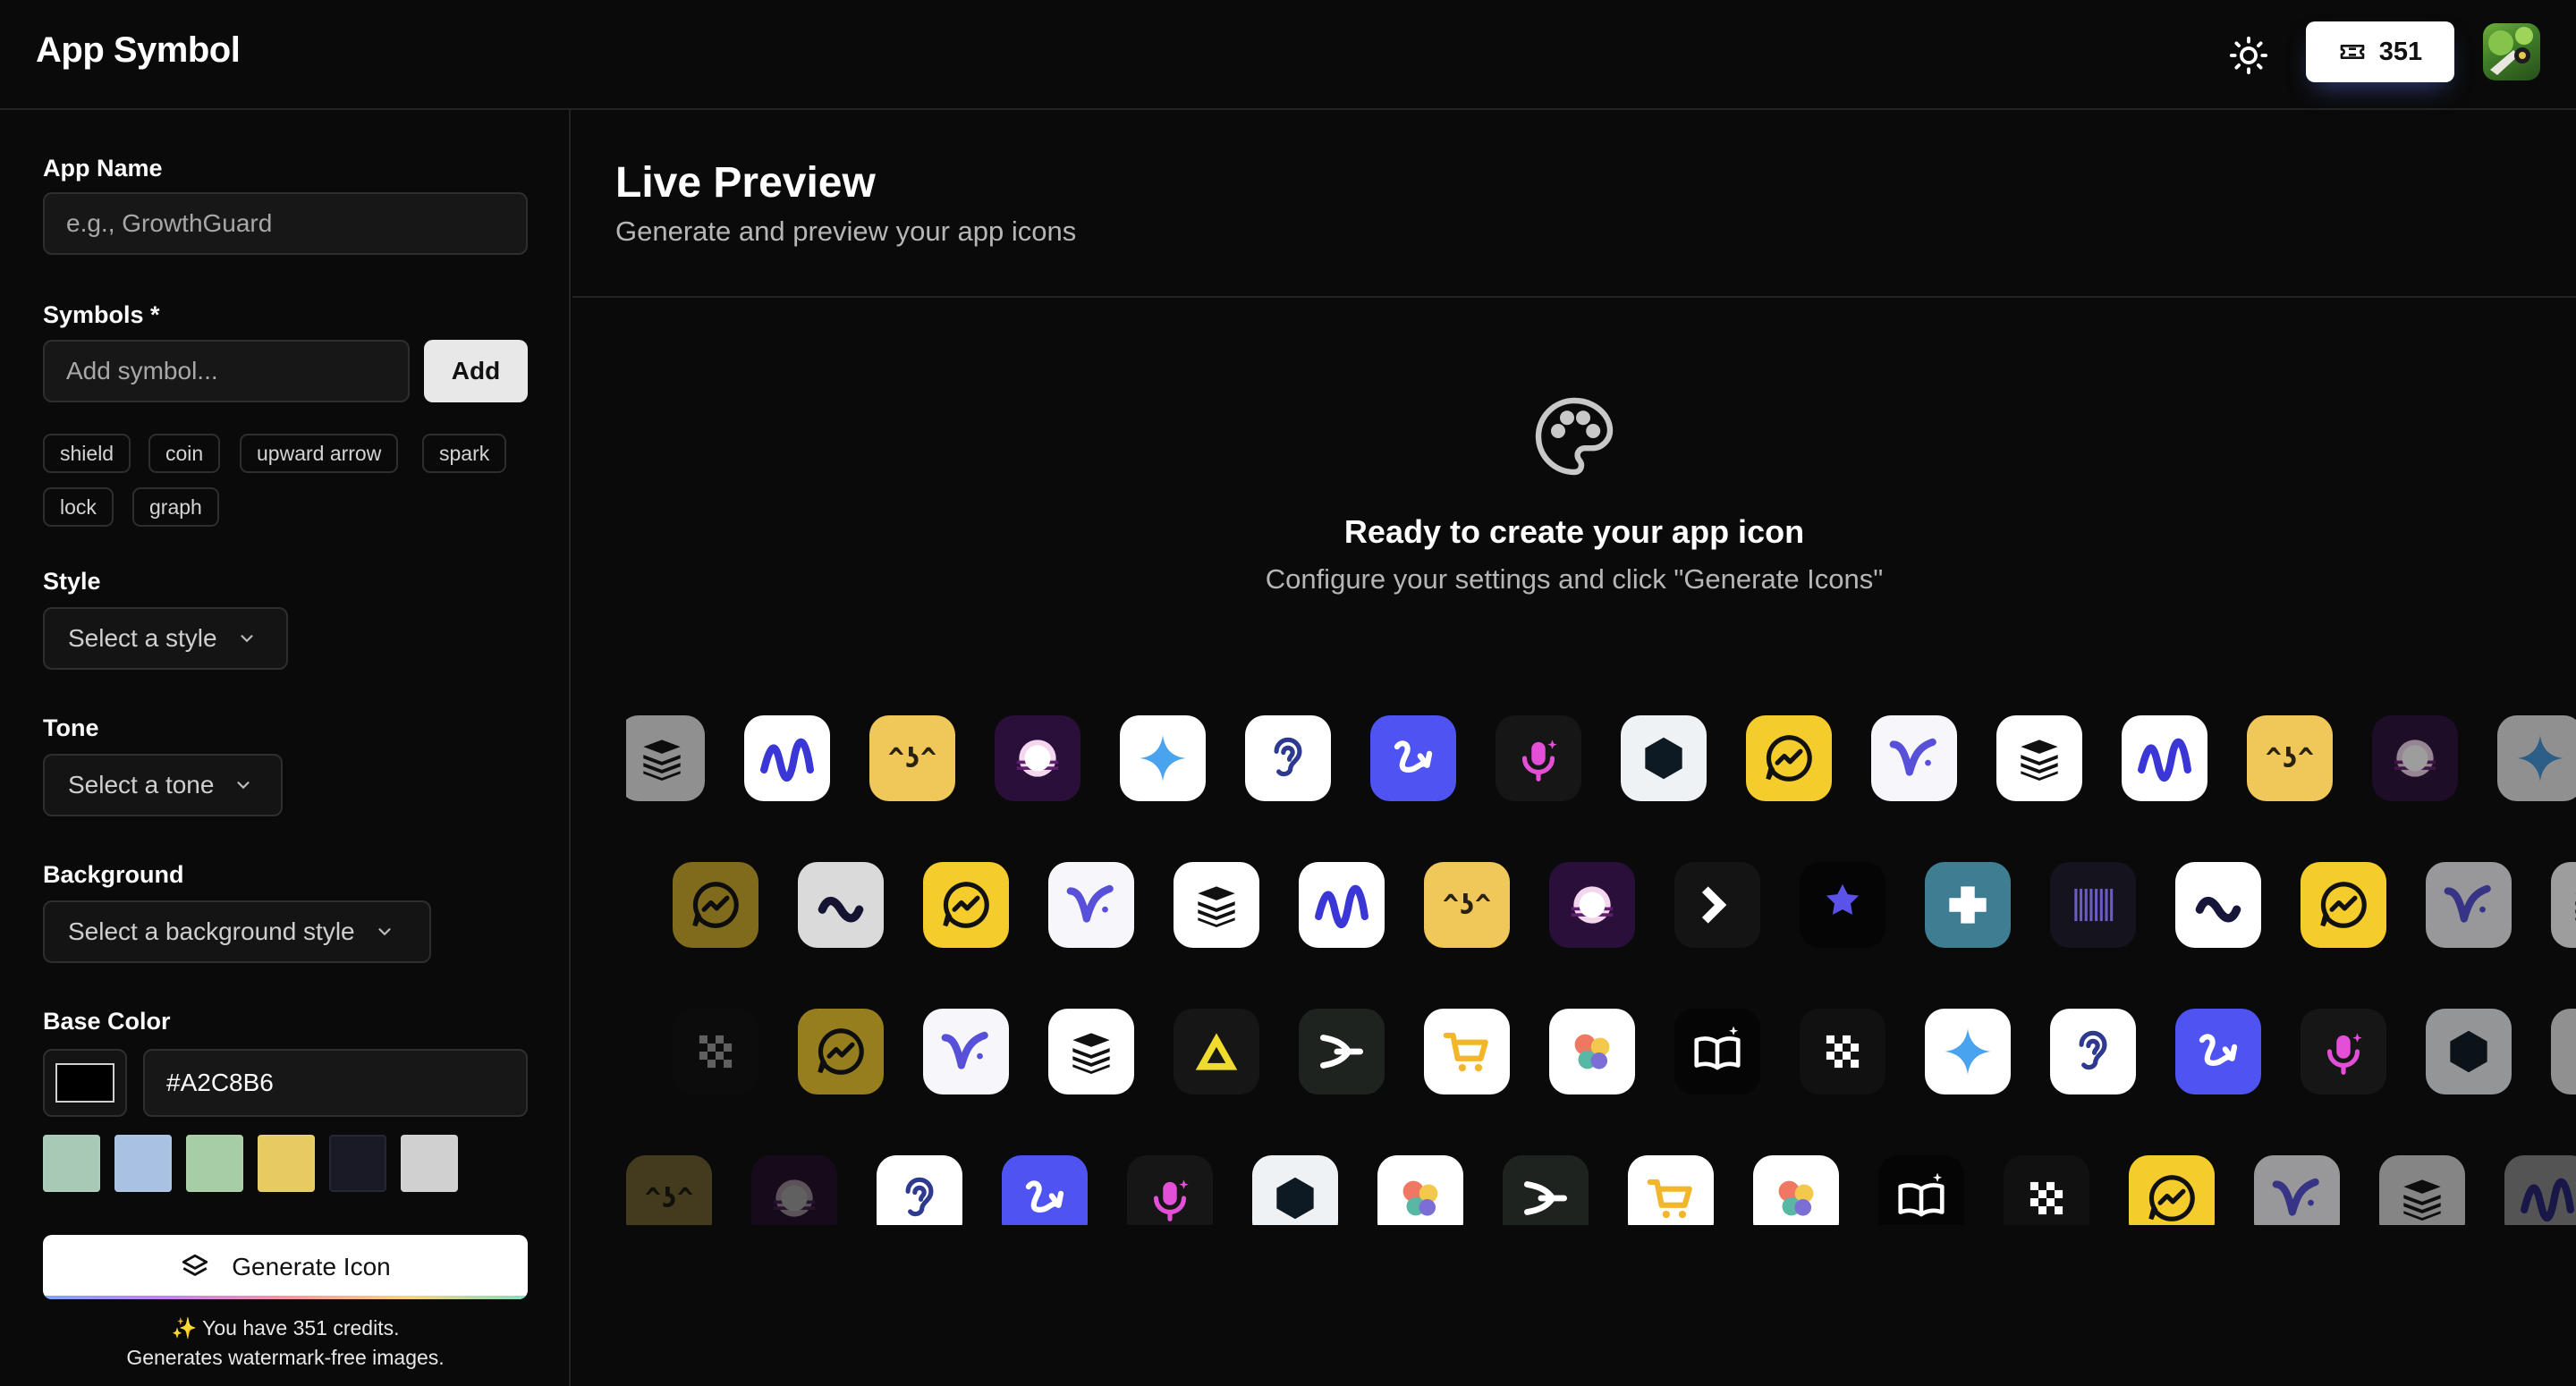 The image size is (2576, 1386). Describe the element at coordinates (2093, 905) in the screenshot. I see `barcode-icon` at that location.